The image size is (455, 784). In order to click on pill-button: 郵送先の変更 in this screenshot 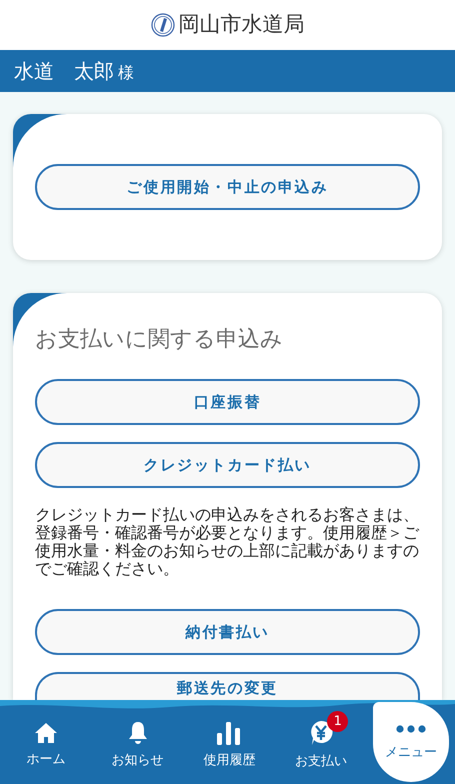, I will do `click(227, 686)`.